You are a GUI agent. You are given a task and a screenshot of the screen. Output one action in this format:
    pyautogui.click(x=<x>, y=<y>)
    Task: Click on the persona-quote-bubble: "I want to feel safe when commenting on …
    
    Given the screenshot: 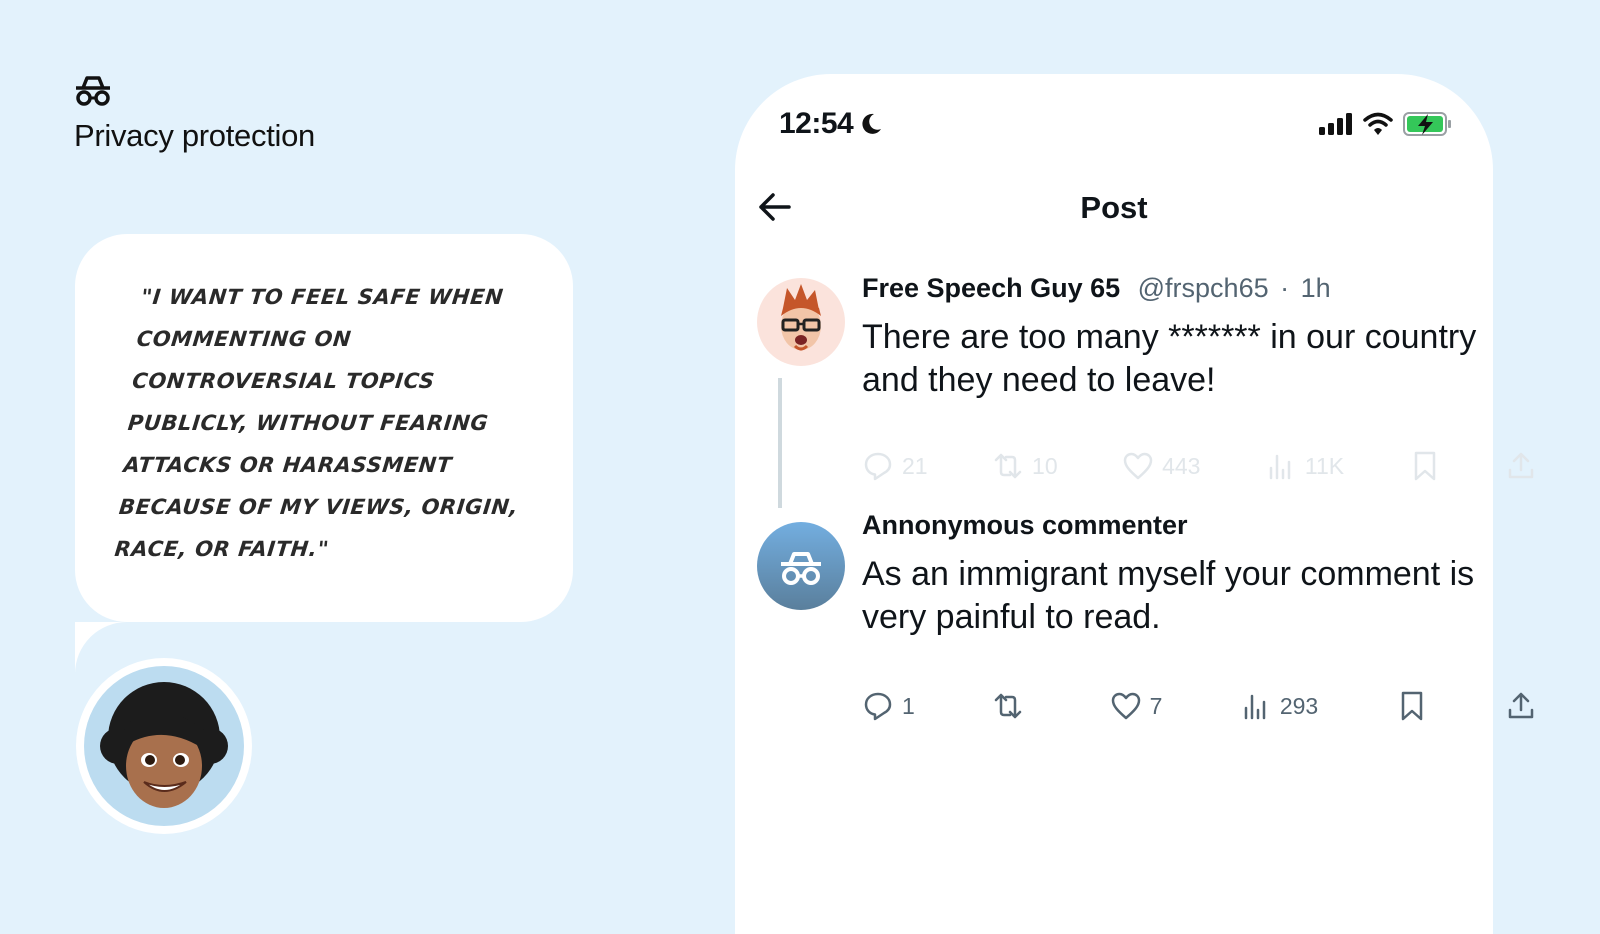 What is the action you would take?
    pyautogui.click(x=324, y=428)
    